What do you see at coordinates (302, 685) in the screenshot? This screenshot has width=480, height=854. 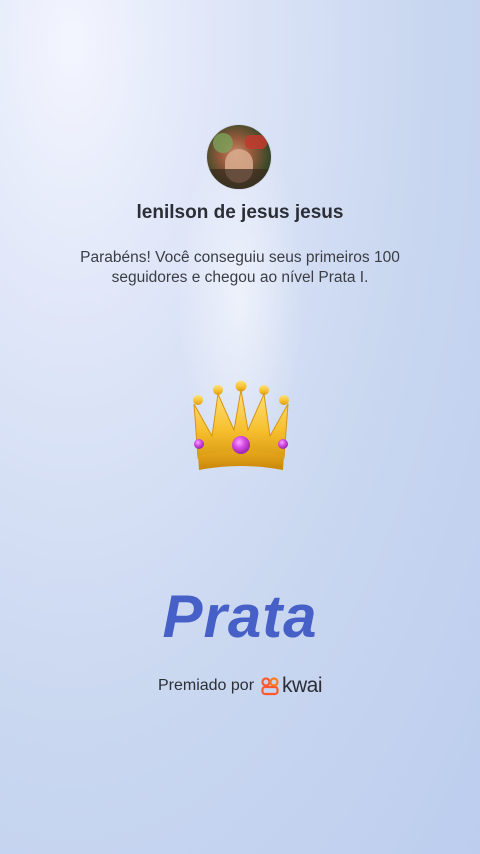 I see `brand-name: kwai` at bounding box center [302, 685].